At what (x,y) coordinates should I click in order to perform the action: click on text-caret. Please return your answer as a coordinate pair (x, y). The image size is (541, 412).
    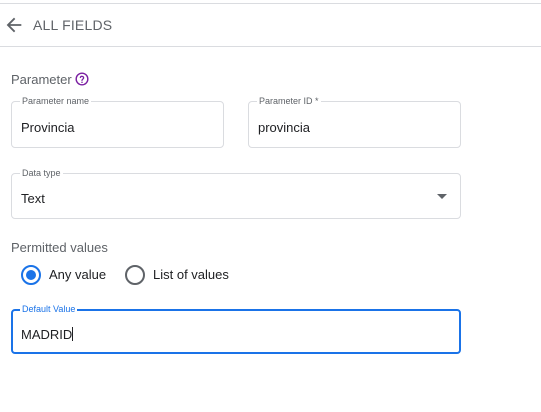
    Looking at the image, I should click on (73, 334).